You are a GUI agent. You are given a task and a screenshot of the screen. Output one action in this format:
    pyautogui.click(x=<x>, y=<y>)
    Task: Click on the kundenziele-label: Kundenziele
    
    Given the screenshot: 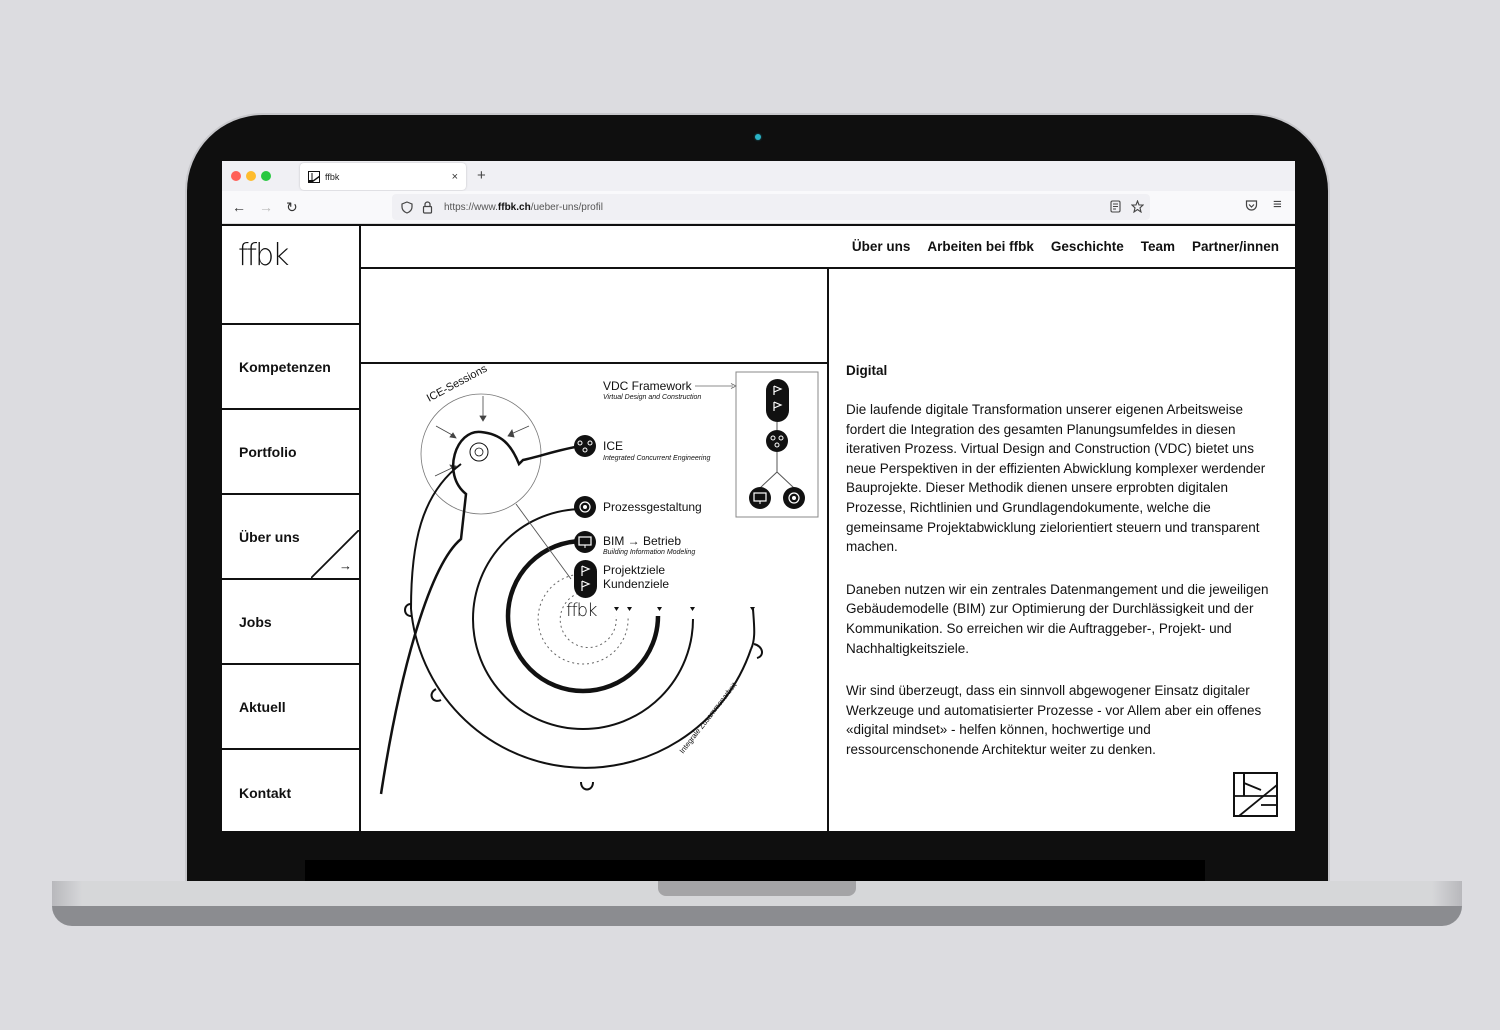 What is the action you would take?
    pyautogui.click(x=636, y=584)
    